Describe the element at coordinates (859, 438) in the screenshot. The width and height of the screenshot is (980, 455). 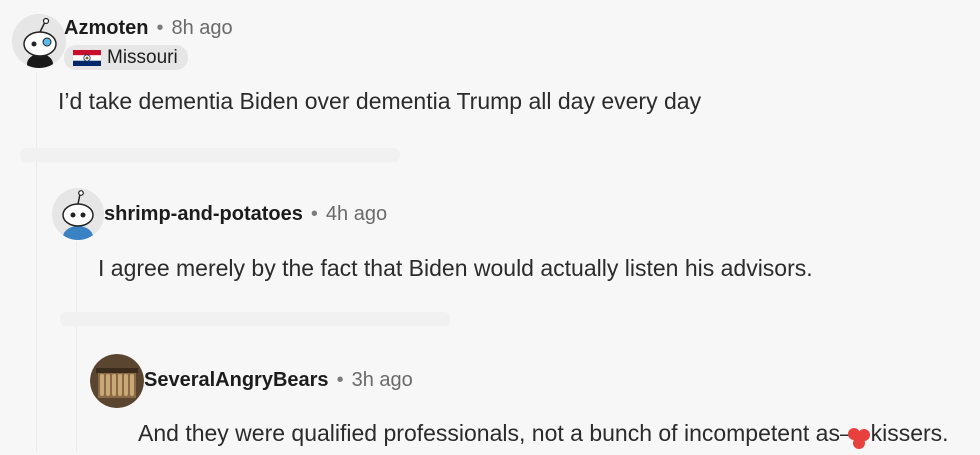
I see `censor-blob-icon` at that location.